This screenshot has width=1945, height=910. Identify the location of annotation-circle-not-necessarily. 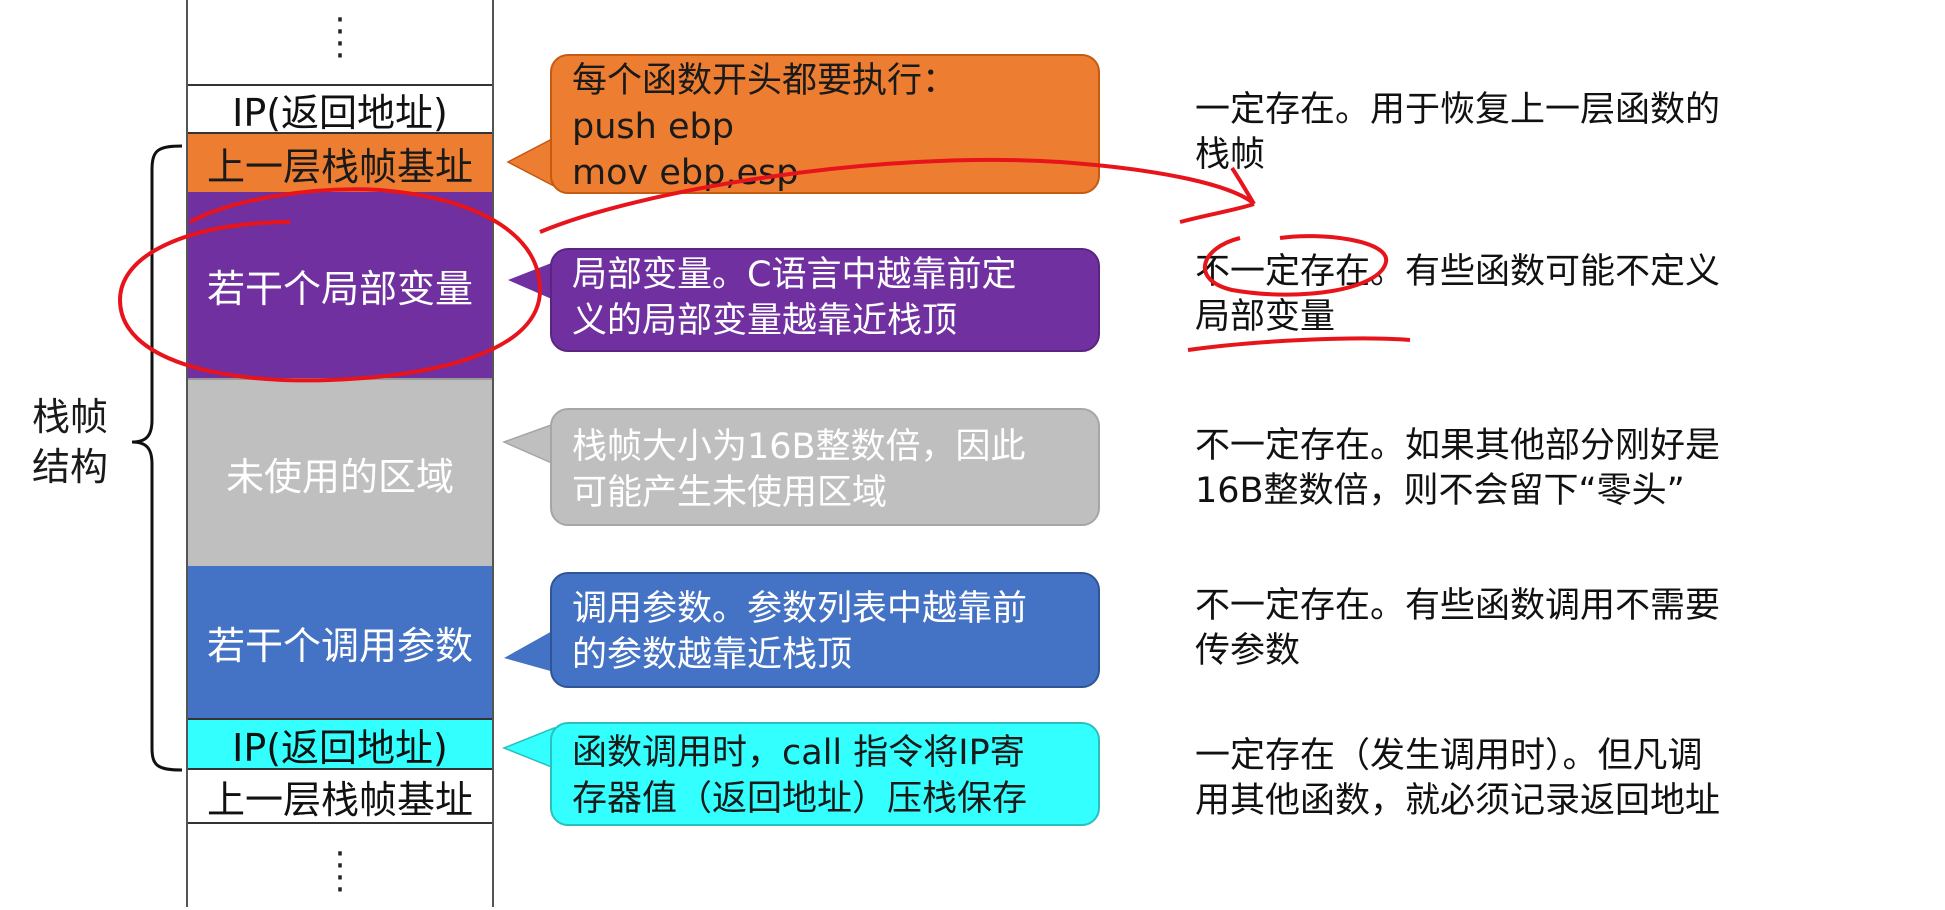
(1295, 265).